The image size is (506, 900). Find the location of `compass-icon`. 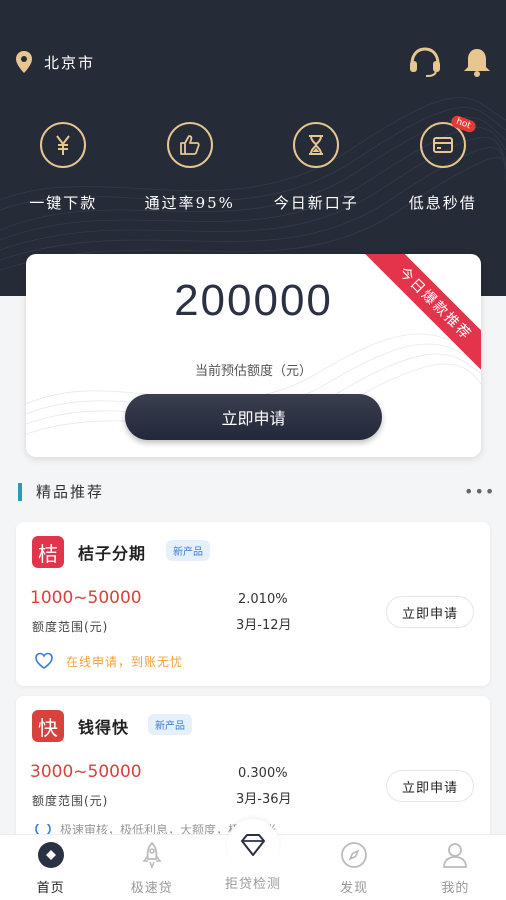

compass-icon is located at coordinates (354, 855).